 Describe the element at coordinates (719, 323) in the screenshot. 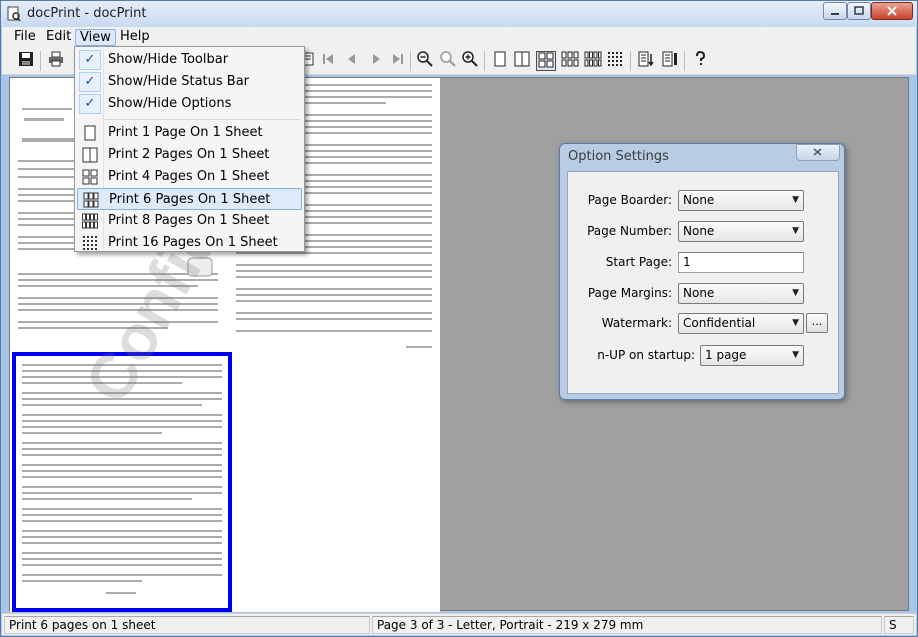

I see `watermark-value: Confidential` at that location.